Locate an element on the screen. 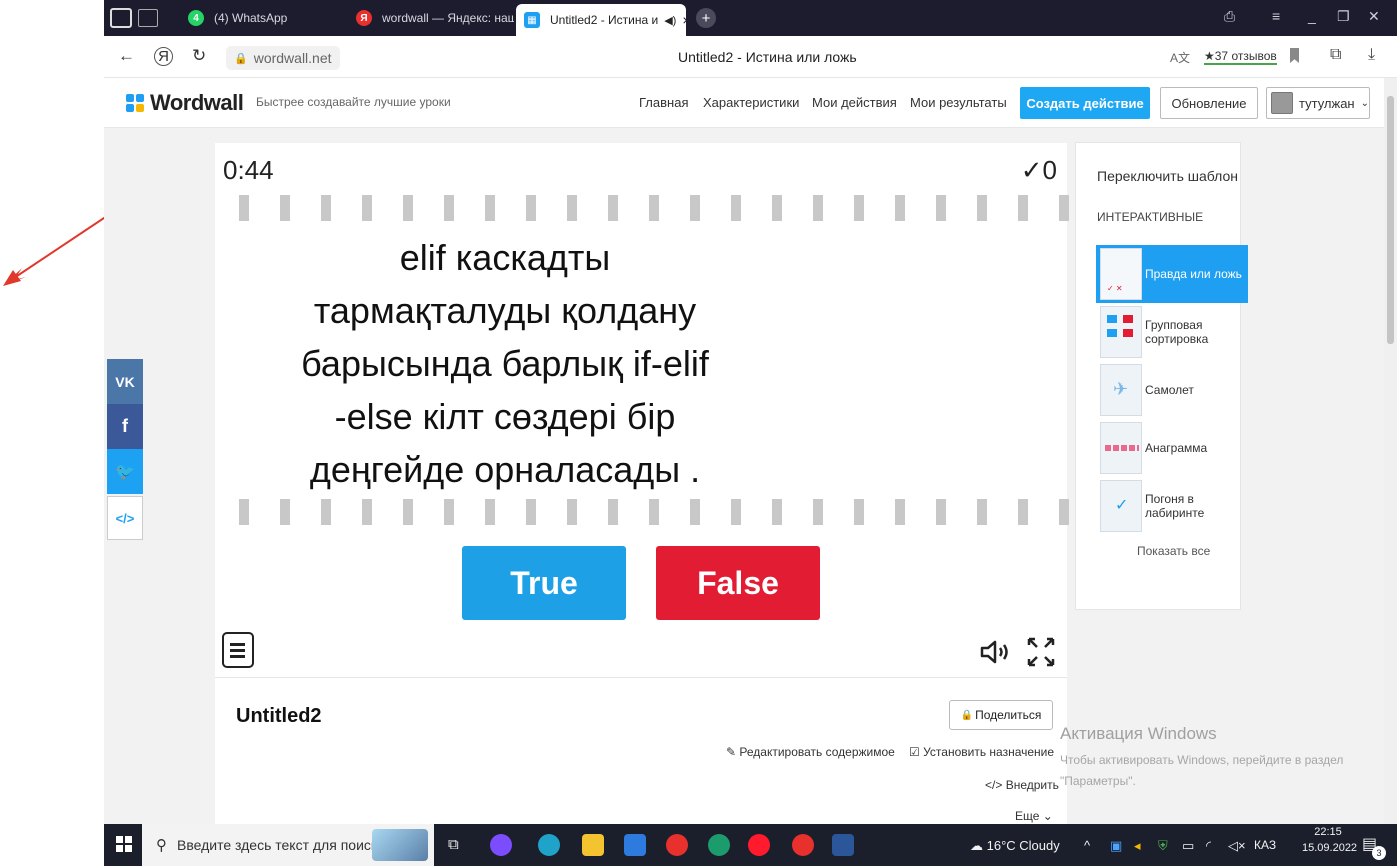 This screenshot has height=866, width=1397. vk-share-button: VK is located at coordinates (125, 381).